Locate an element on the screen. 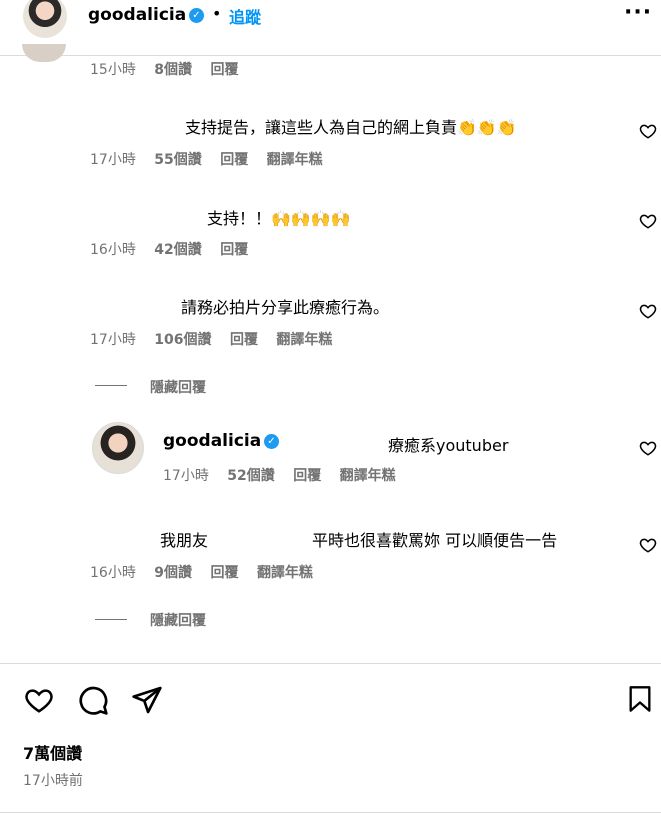 The image size is (661, 813). like-heart-icon is located at coordinates (39, 700).